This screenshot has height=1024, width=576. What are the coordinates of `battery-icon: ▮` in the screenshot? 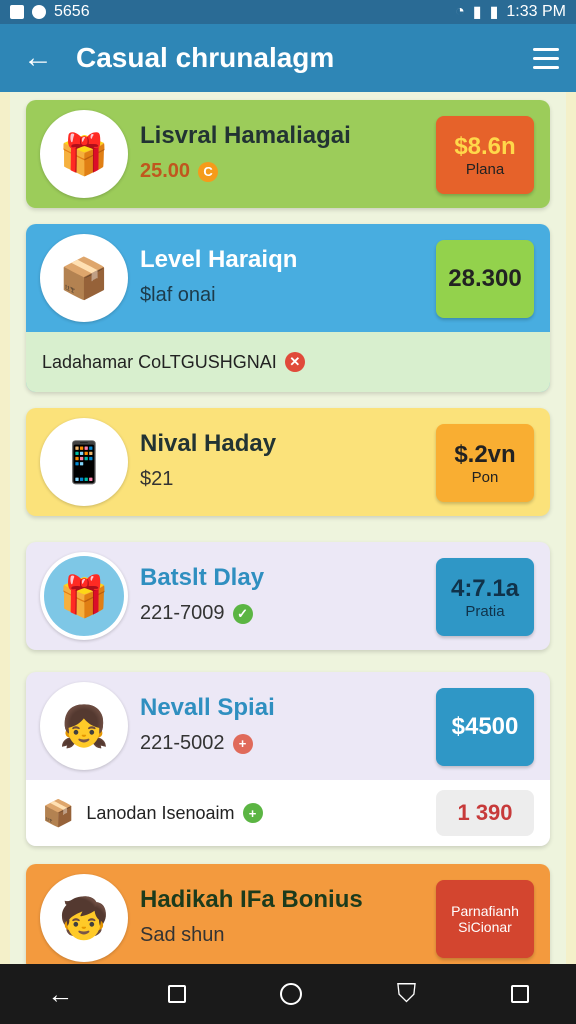 It's located at (494, 12).